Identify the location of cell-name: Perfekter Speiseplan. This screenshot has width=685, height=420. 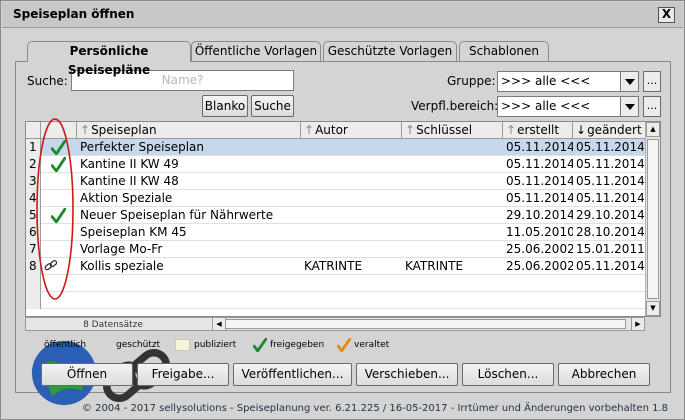
(142, 147).